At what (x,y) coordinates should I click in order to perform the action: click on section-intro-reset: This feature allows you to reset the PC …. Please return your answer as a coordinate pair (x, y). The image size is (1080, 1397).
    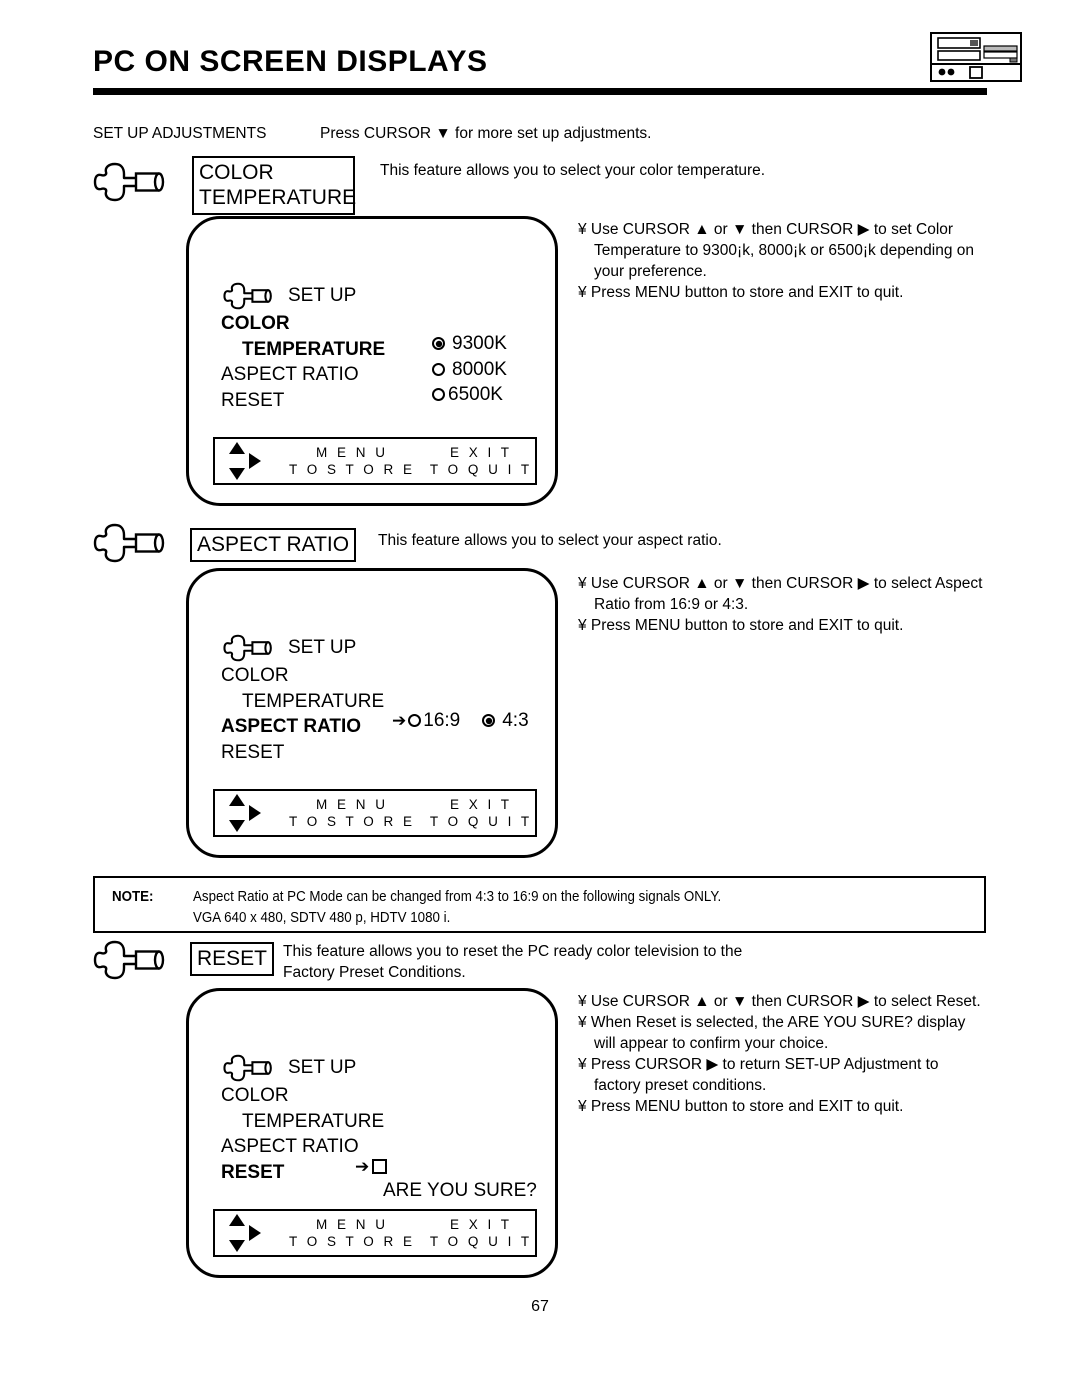
    Looking at the image, I should click on (513, 951).